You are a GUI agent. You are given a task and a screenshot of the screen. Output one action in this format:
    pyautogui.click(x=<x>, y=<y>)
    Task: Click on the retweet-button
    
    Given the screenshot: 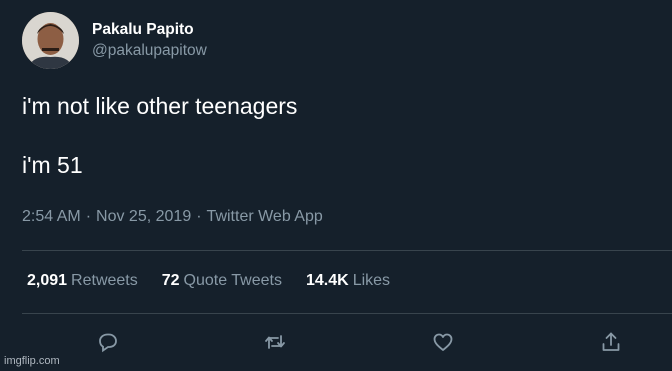 What is the action you would take?
    pyautogui.click(x=275, y=342)
    